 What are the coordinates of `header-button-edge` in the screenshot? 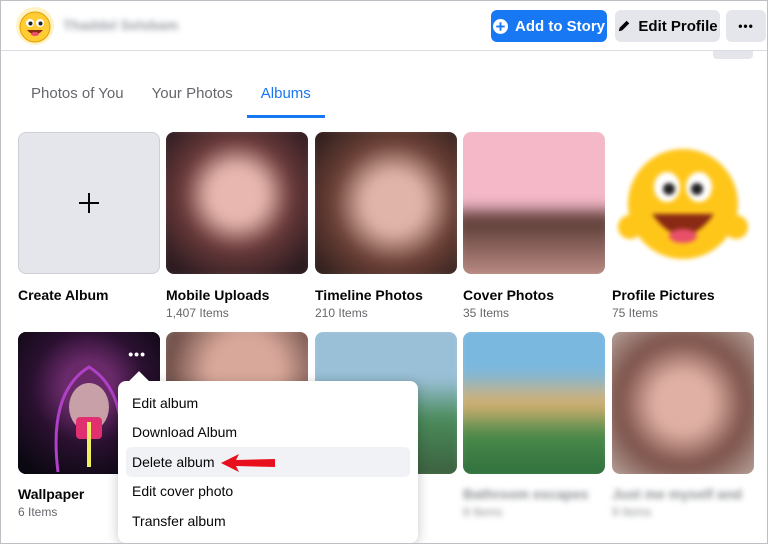 It's located at (733, 55).